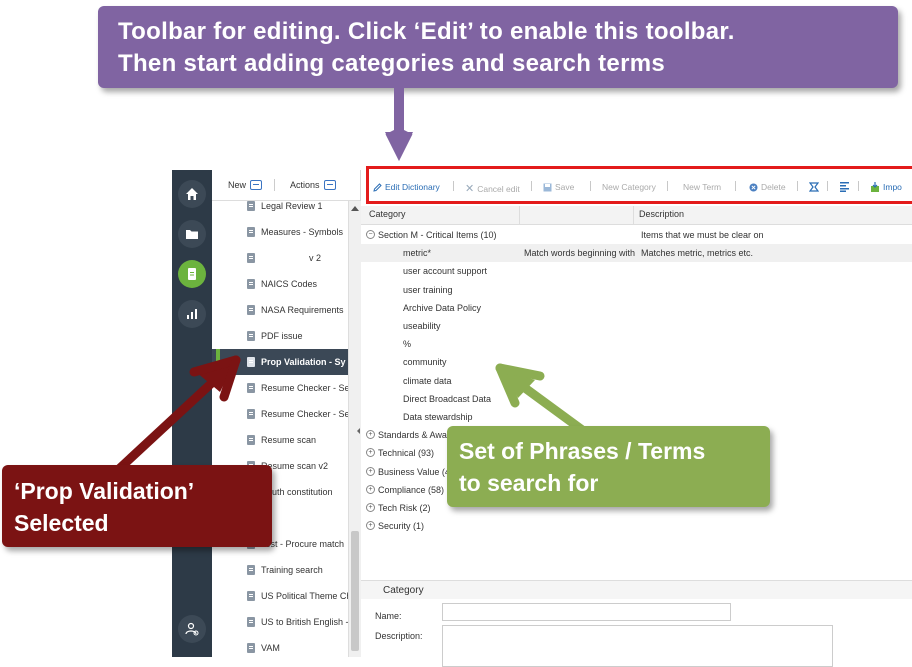 This screenshot has height=667, width=912. What do you see at coordinates (636, 326) in the screenshot?
I see `term-row: useability` at bounding box center [636, 326].